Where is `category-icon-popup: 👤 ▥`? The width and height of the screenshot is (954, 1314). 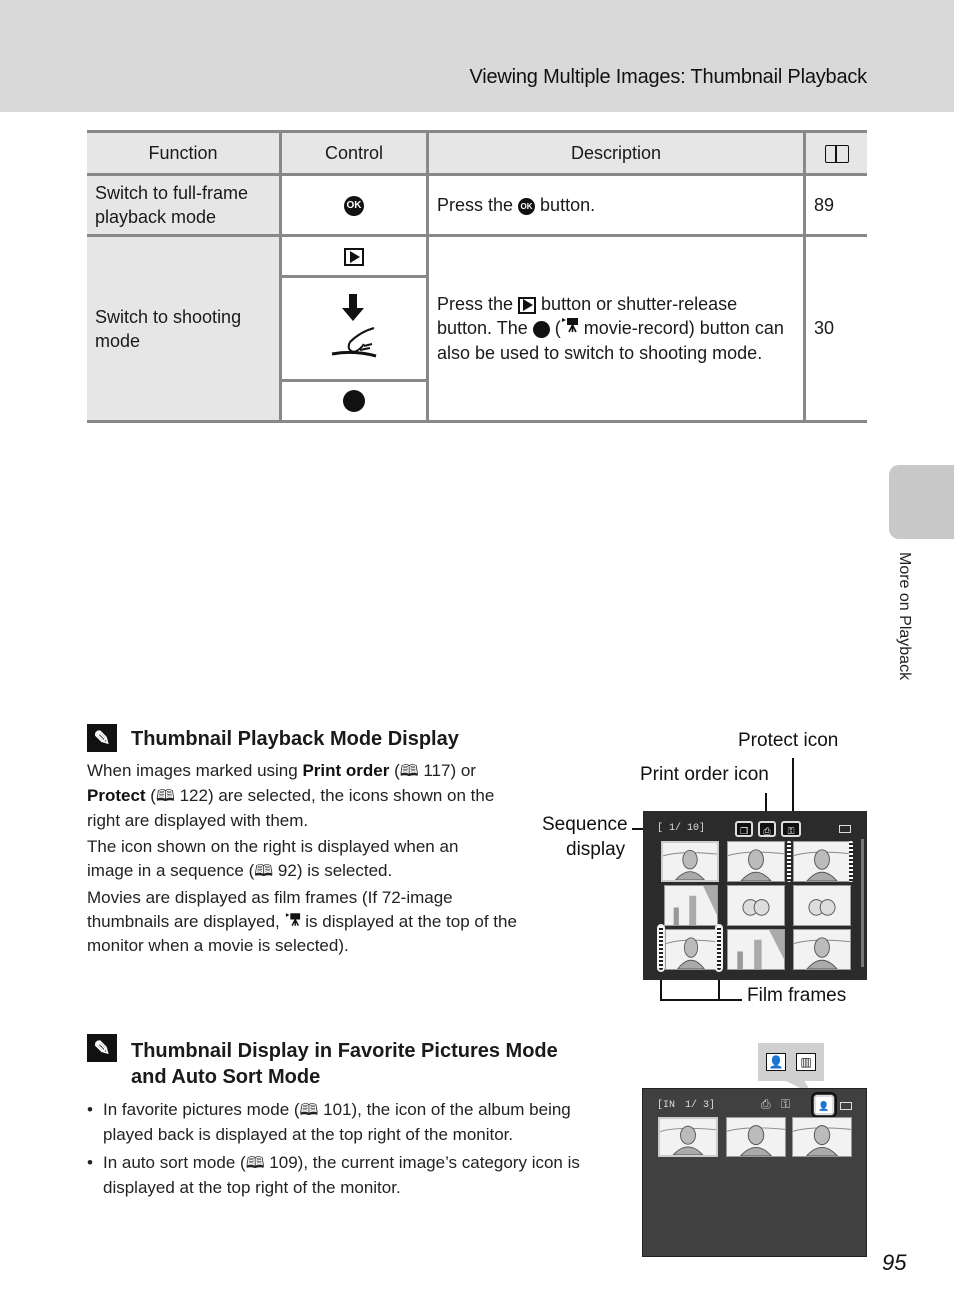 category-icon-popup: 👤 ▥ is located at coordinates (791, 1062).